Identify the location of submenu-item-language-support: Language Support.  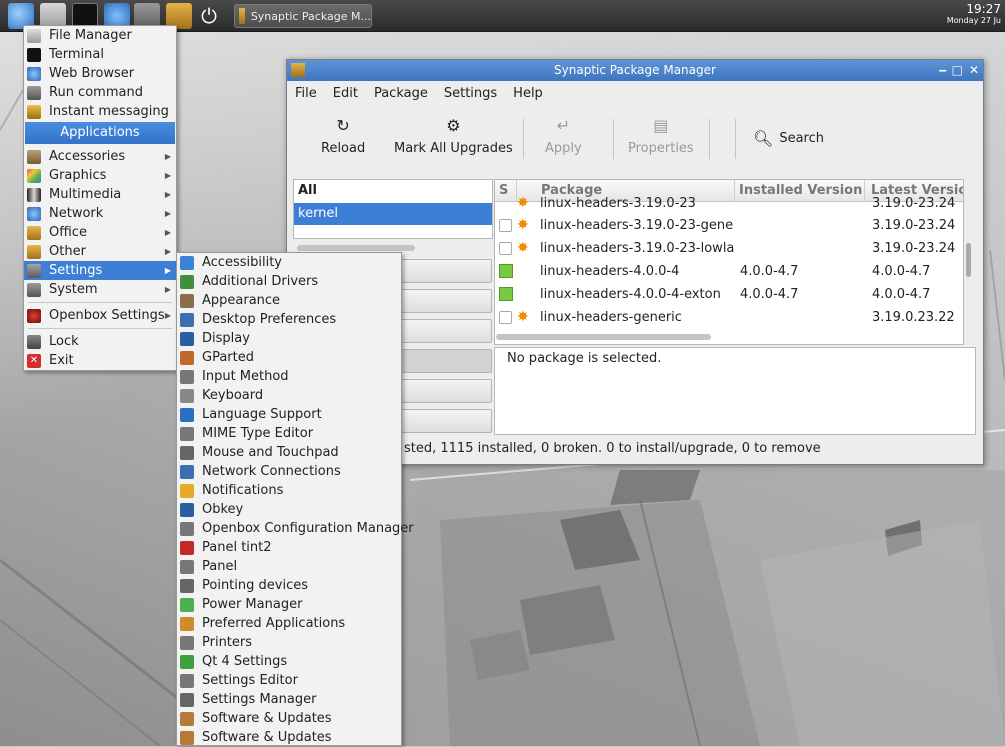
(289, 414).